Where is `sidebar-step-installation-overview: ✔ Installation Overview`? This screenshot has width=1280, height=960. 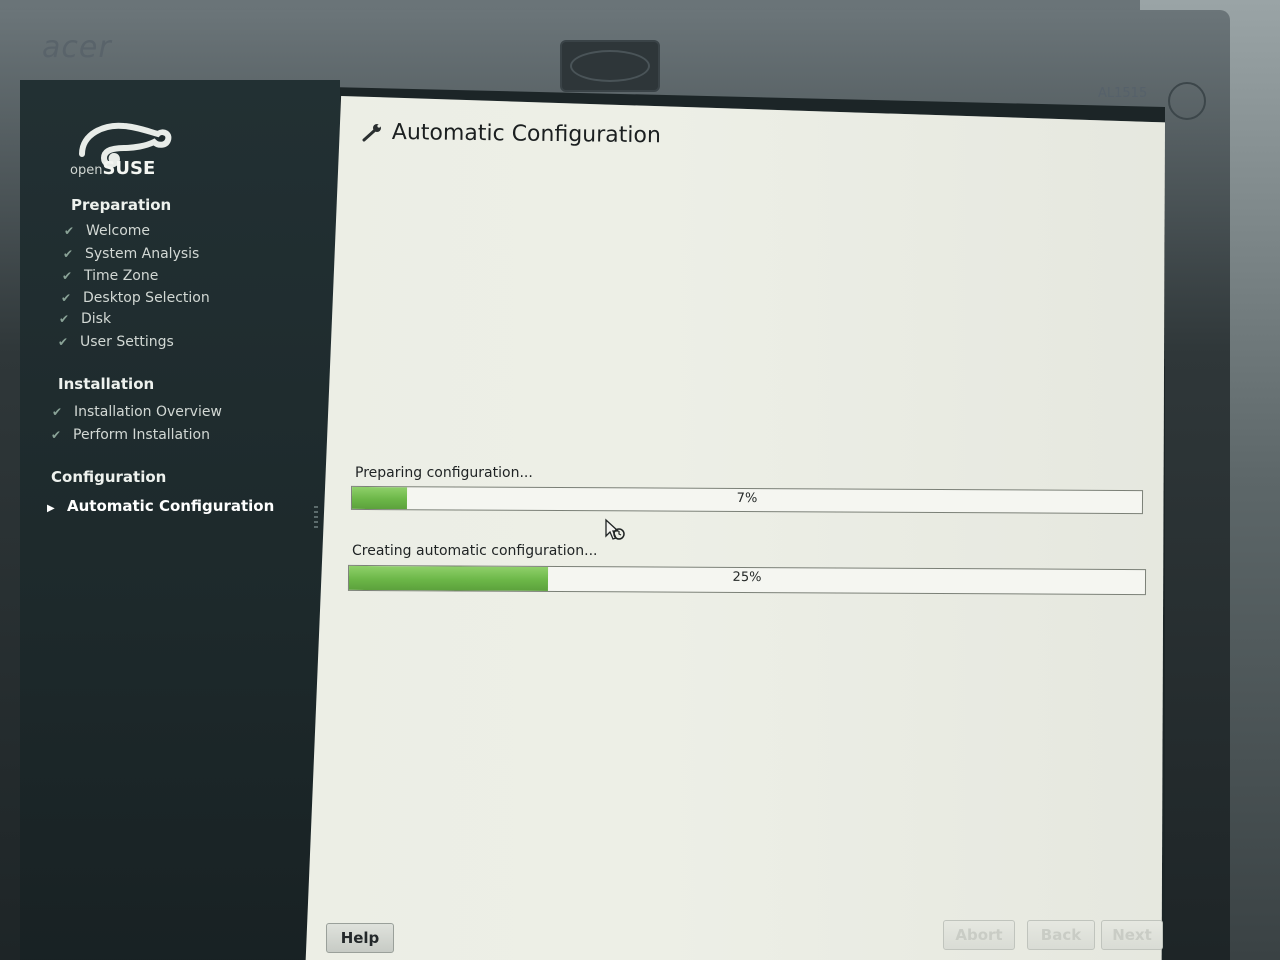
sidebar-step-installation-overview: ✔ Installation Overview is located at coordinates (137, 412).